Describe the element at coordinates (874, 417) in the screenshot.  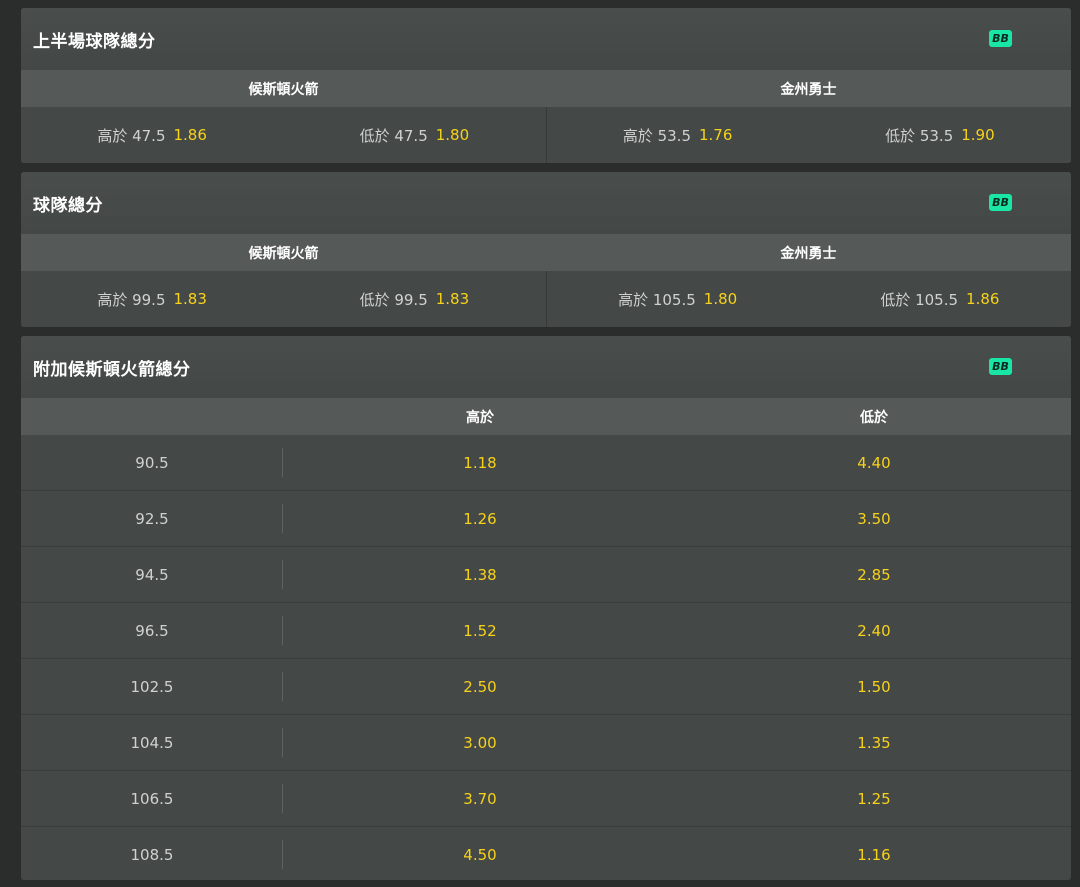
I see `under-column-header: 低於` at that location.